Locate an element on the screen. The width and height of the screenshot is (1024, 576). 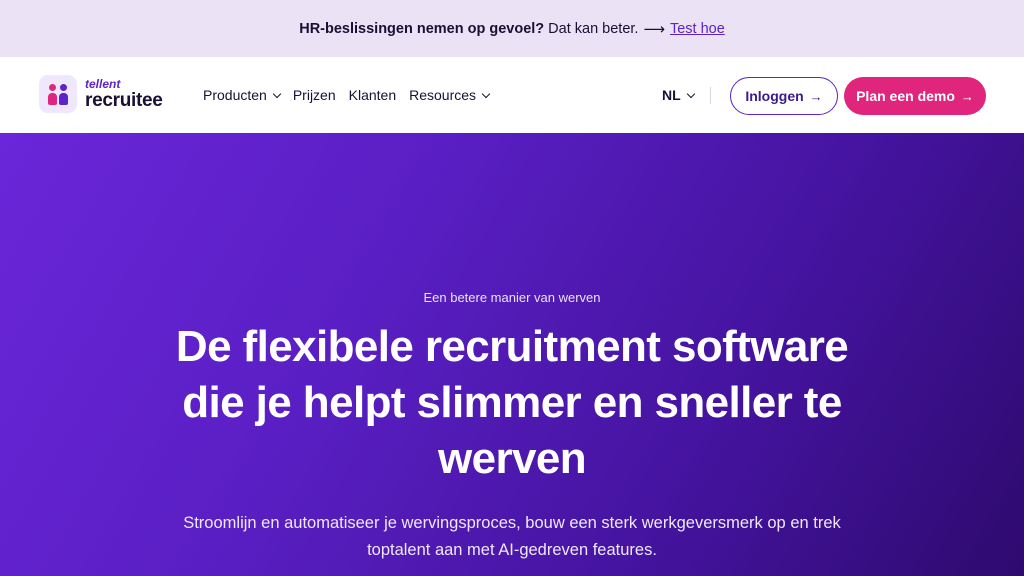
nav-item-producten: Producten is located at coordinates (242, 95).